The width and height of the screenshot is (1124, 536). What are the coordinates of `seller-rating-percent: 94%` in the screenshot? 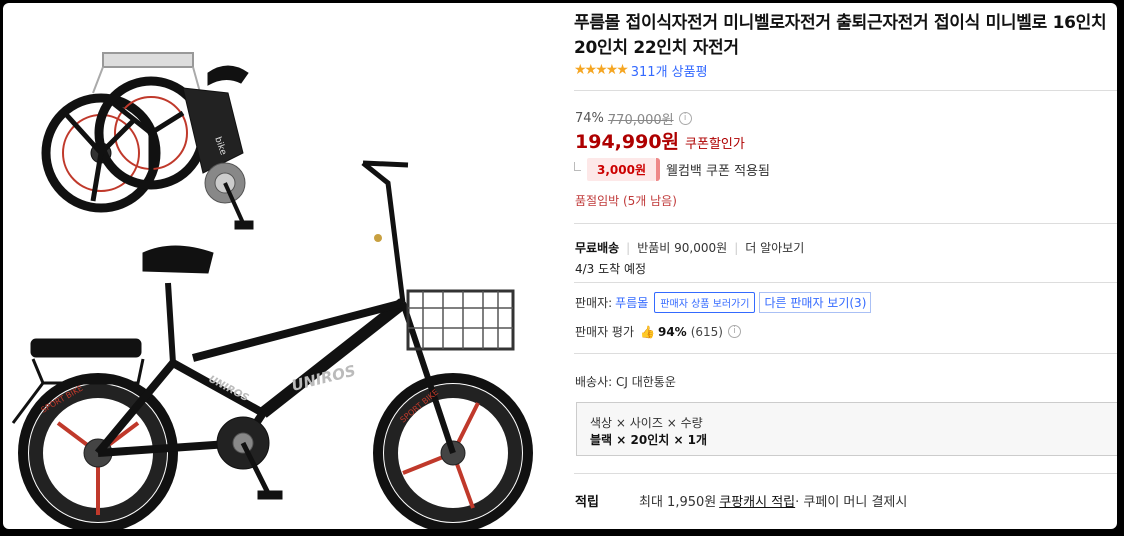 It's located at (672, 331).